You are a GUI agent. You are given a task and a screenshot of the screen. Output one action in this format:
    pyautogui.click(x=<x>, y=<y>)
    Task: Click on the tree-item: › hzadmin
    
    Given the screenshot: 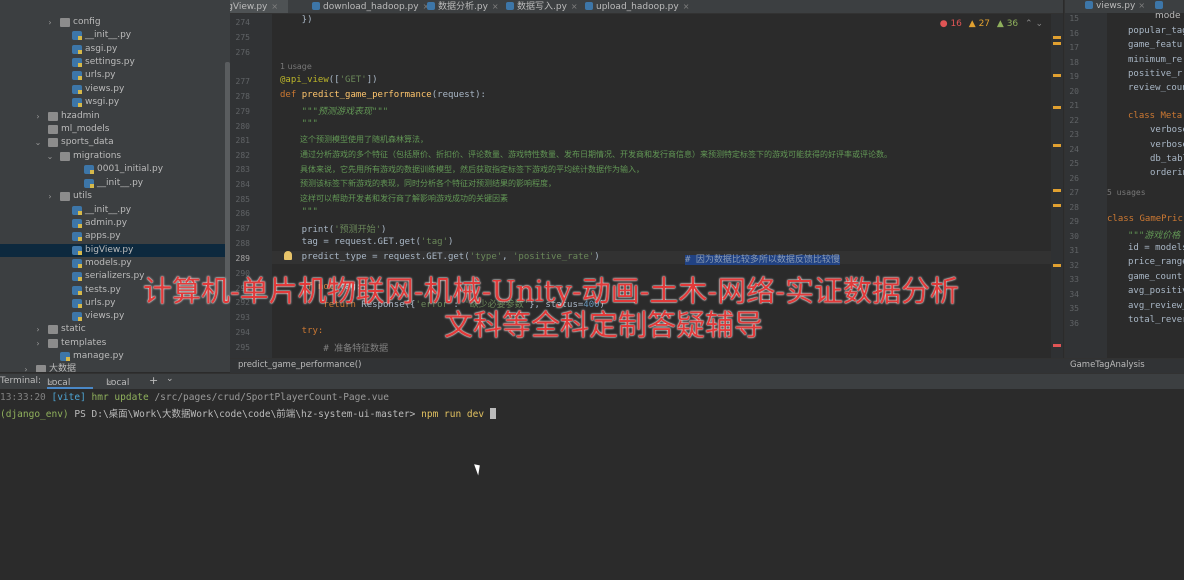 What is the action you would take?
    pyautogui.click(x=115, y=116)
    